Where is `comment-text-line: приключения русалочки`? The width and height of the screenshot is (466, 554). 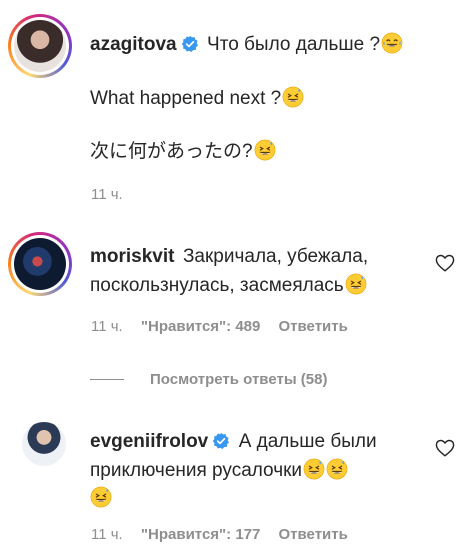 comment-text-line: приключения русалочки is located at coordinates (196, 470).